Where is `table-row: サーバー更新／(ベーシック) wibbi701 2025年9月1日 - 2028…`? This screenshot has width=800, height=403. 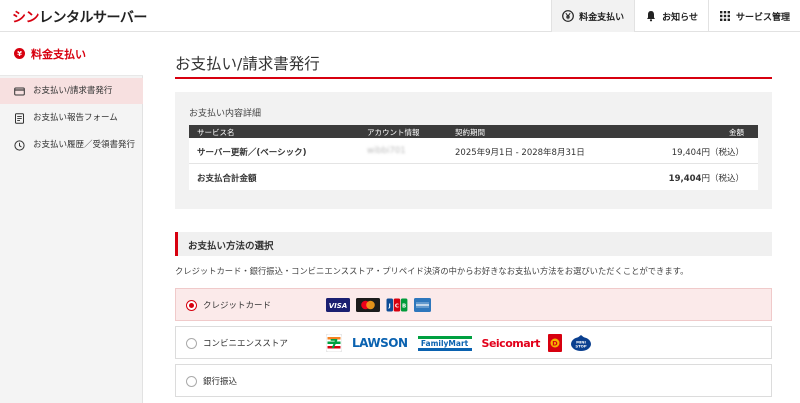
table-row: サーバー更新／(ベーシック) wibbi701 2025年9月1日 - 2028… is located at coordinates (473, 151).